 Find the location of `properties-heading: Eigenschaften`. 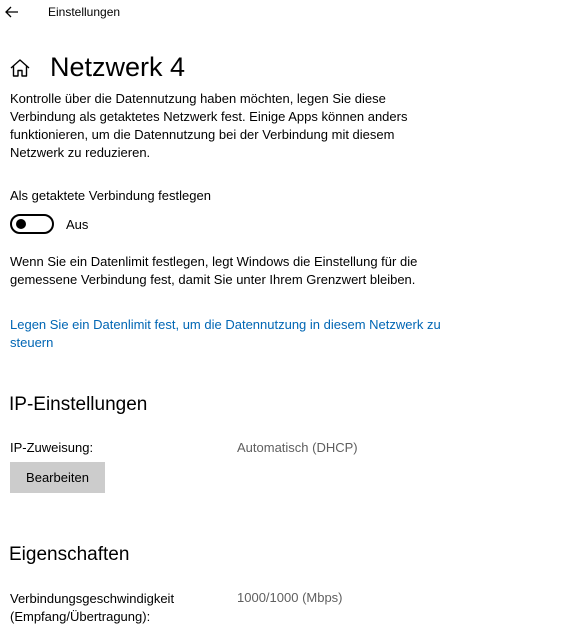

properties-heading: Eigenschaften is located at coordinates (69, 554).